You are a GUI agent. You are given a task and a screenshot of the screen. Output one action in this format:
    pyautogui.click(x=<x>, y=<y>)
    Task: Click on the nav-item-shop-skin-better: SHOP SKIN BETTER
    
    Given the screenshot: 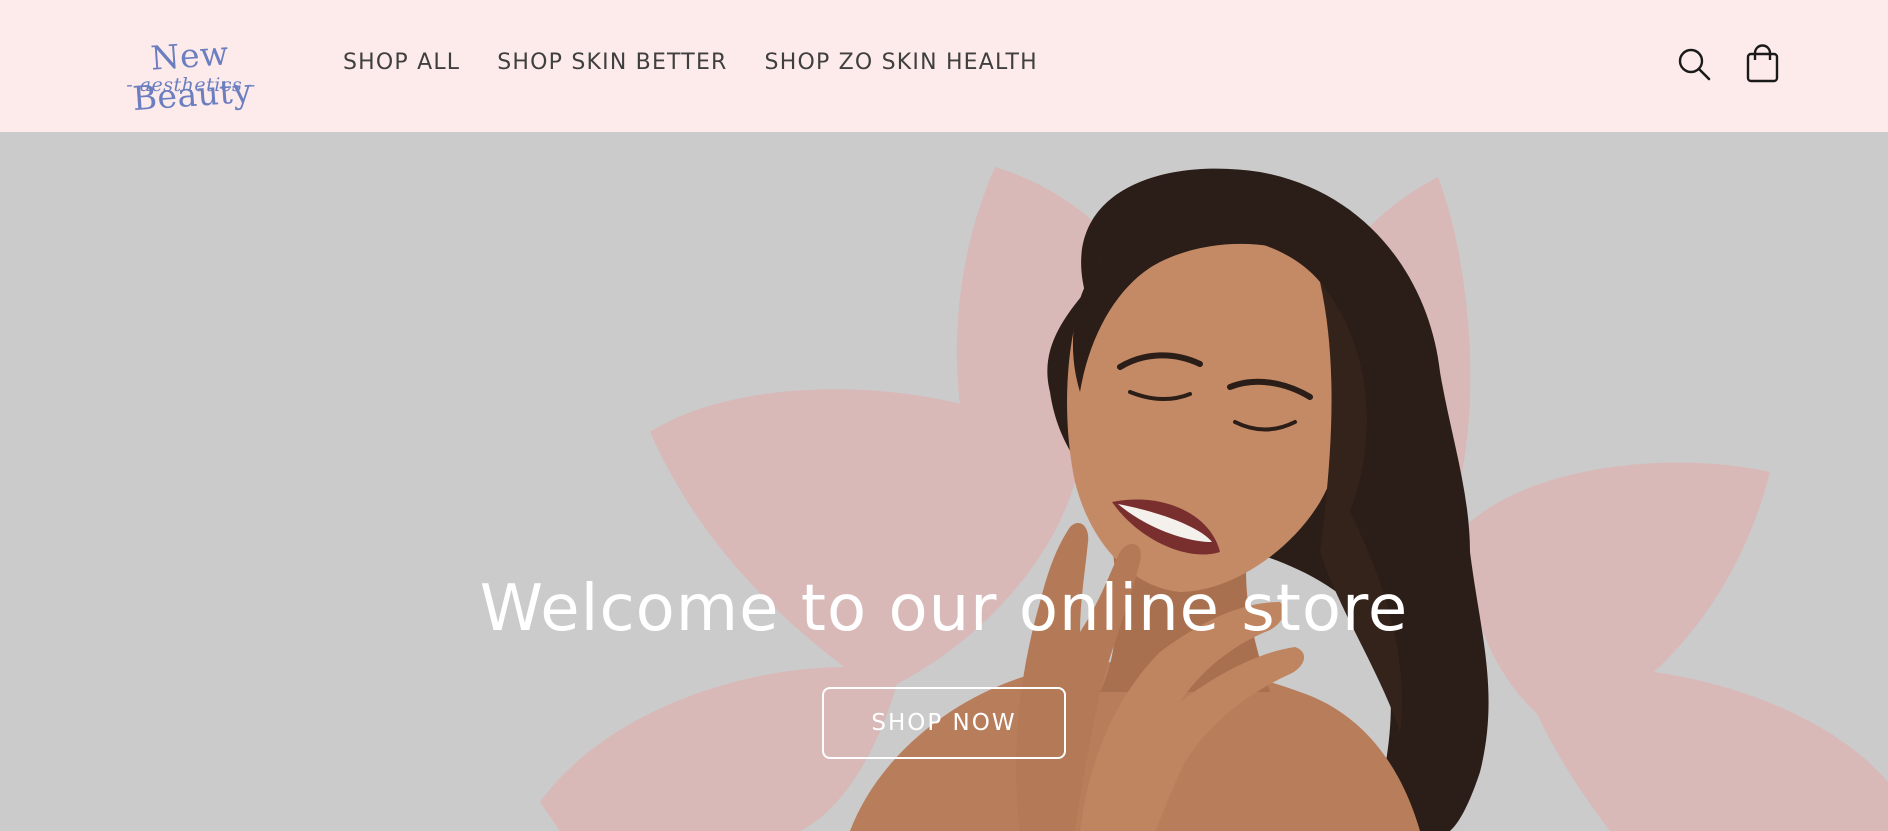 What is the action you would take?
    pyautogui.click(x=612, y=62)
    